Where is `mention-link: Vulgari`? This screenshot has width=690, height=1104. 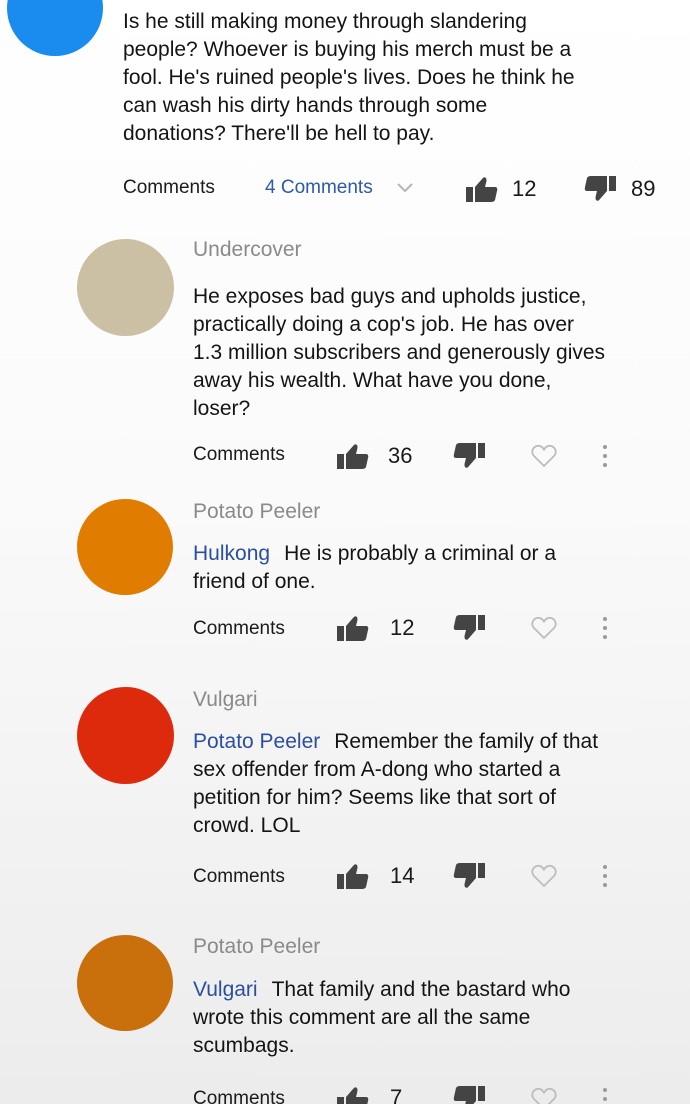
mention-link: Vulgari is located at coordinates (225, 989).